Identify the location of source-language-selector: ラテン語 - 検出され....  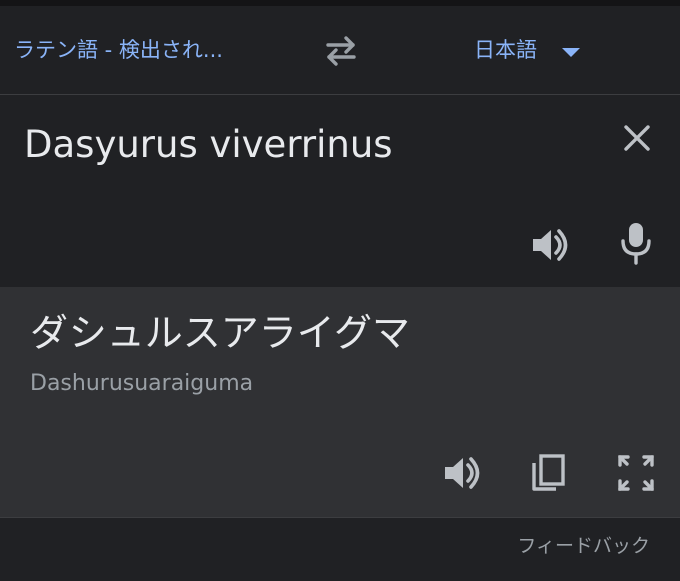
(144, 50).